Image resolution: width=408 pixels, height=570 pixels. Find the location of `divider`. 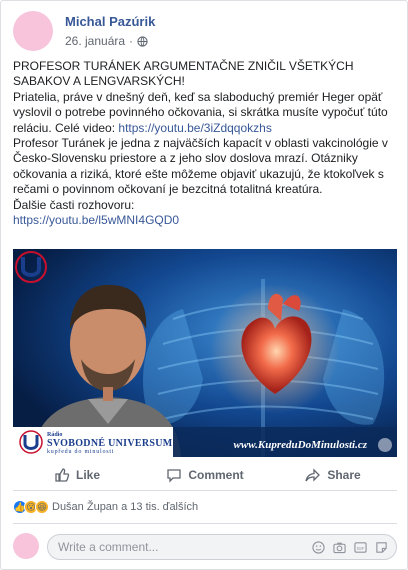

divider is located at coordinates (205, 523).